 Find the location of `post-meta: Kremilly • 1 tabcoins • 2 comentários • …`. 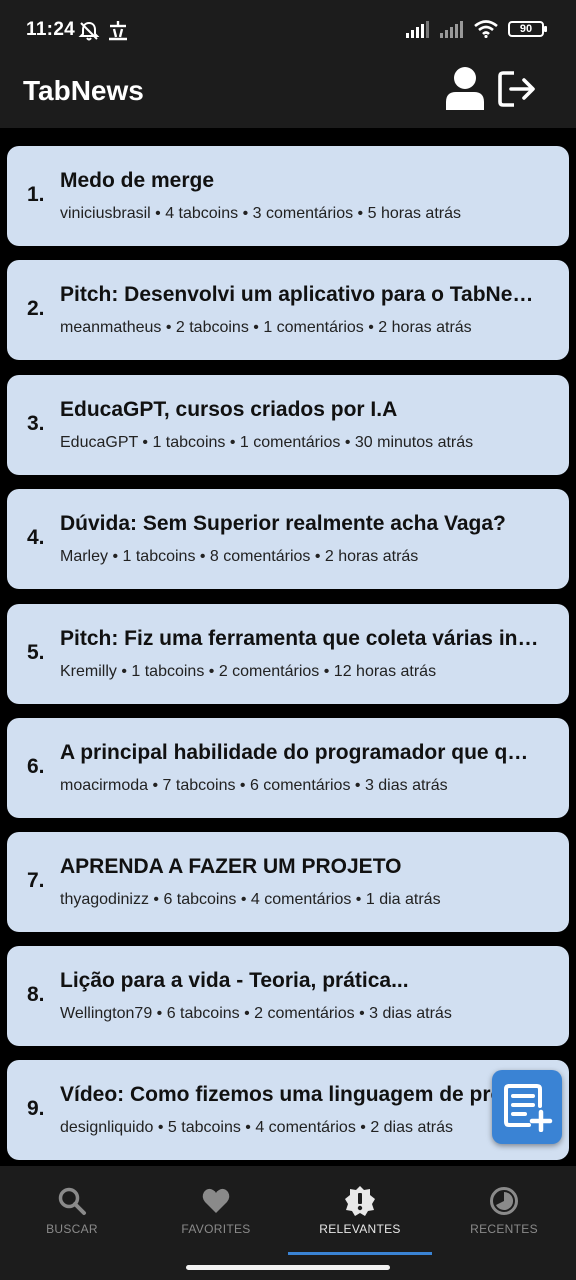

post-meta: Kremilly • 1 tabcoins • 2 comentários • … is located at coordinates (248, 671).